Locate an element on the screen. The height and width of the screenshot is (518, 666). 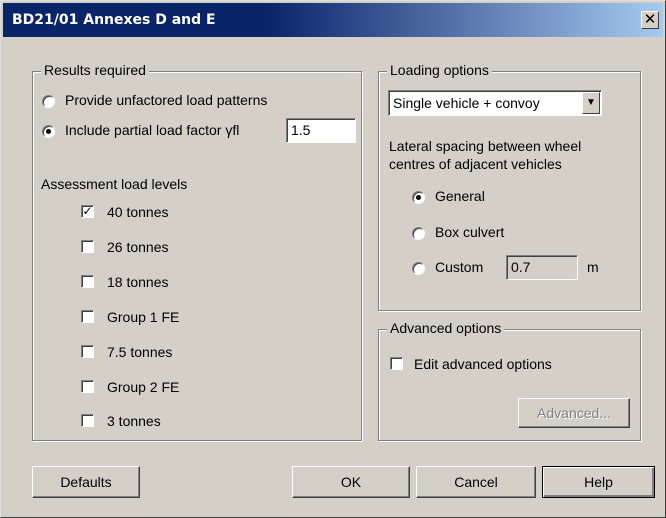
ok-button: OK is located at coordinates (351, 482).